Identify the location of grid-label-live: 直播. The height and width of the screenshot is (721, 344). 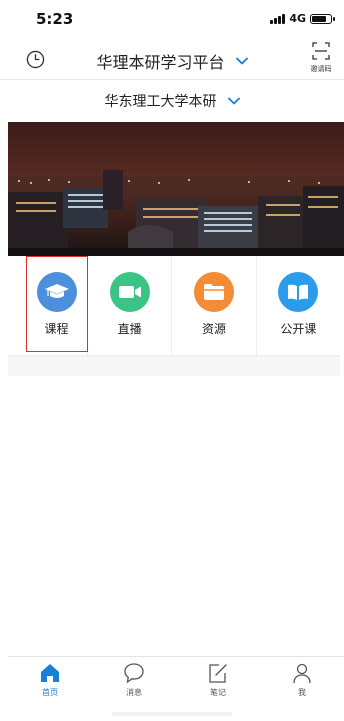
(129, 329).